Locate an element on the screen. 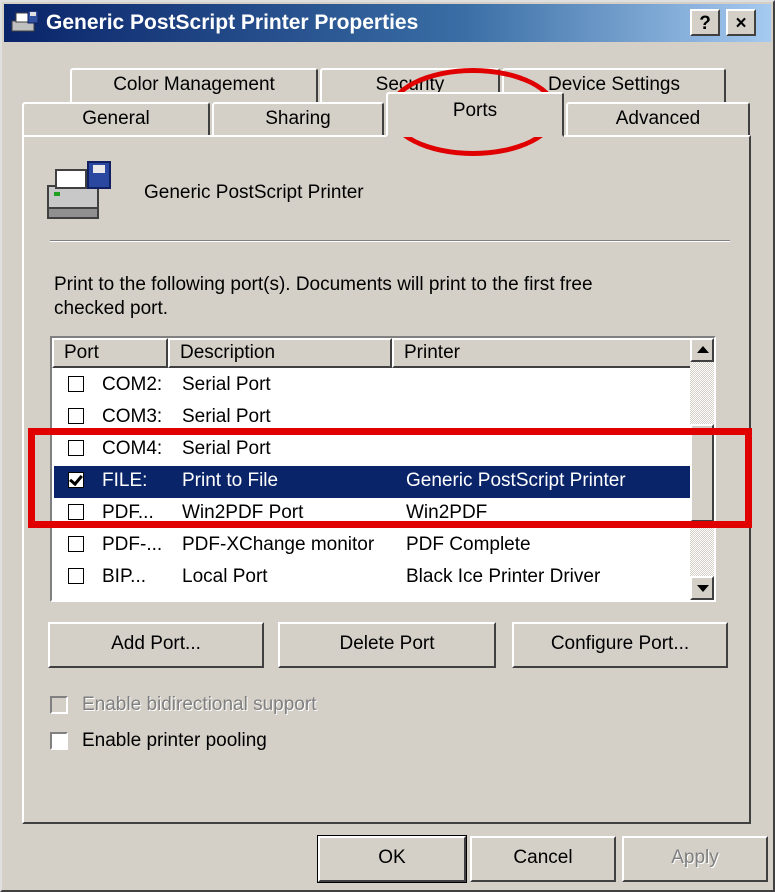 The width and height of the screenshot is (775, 892). delete-port-button: Delete Port is located at coordinates (387, 645).